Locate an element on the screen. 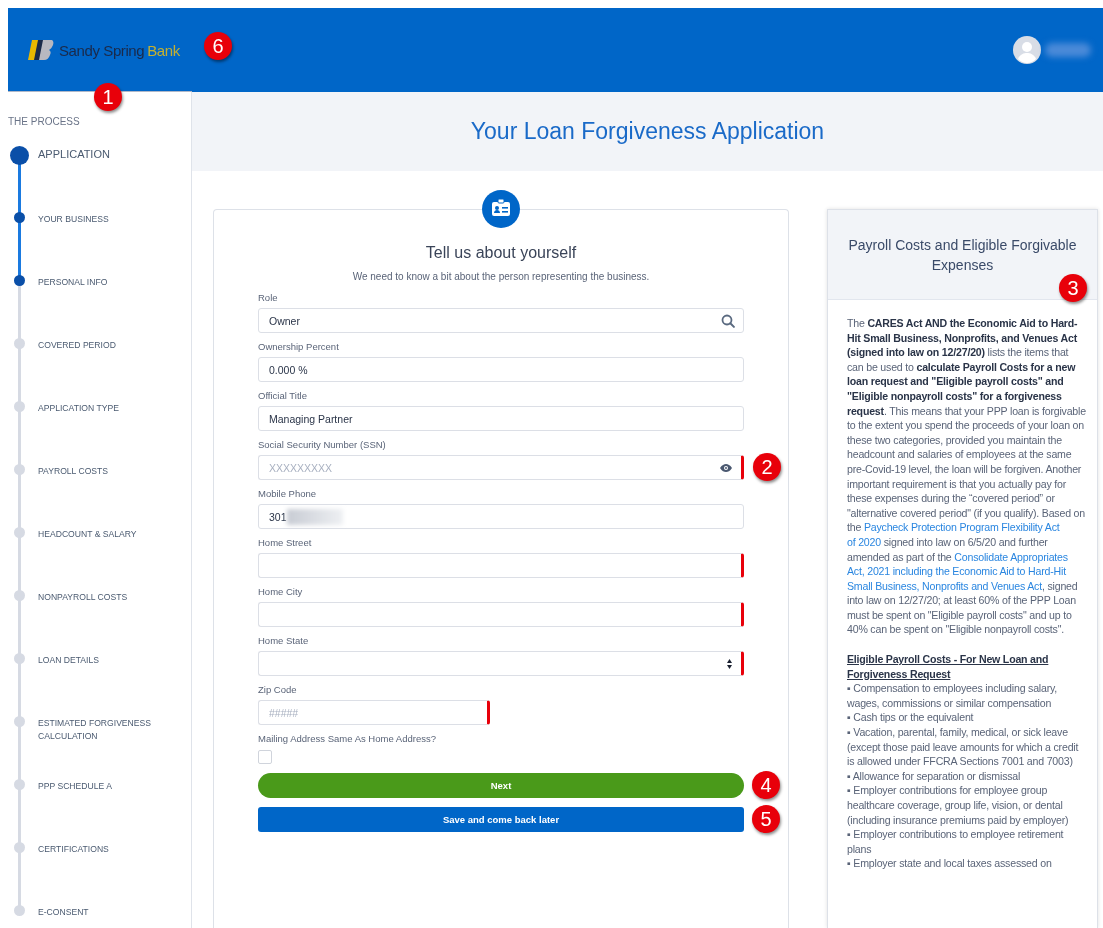  callout-badge: 2 is located at coordinates (767, 467).